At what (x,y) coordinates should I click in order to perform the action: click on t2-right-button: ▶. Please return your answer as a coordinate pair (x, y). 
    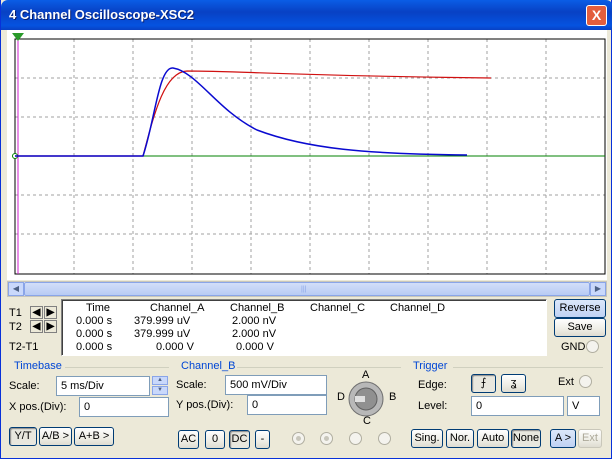
    Looking at the image, I should click on (50, 326).